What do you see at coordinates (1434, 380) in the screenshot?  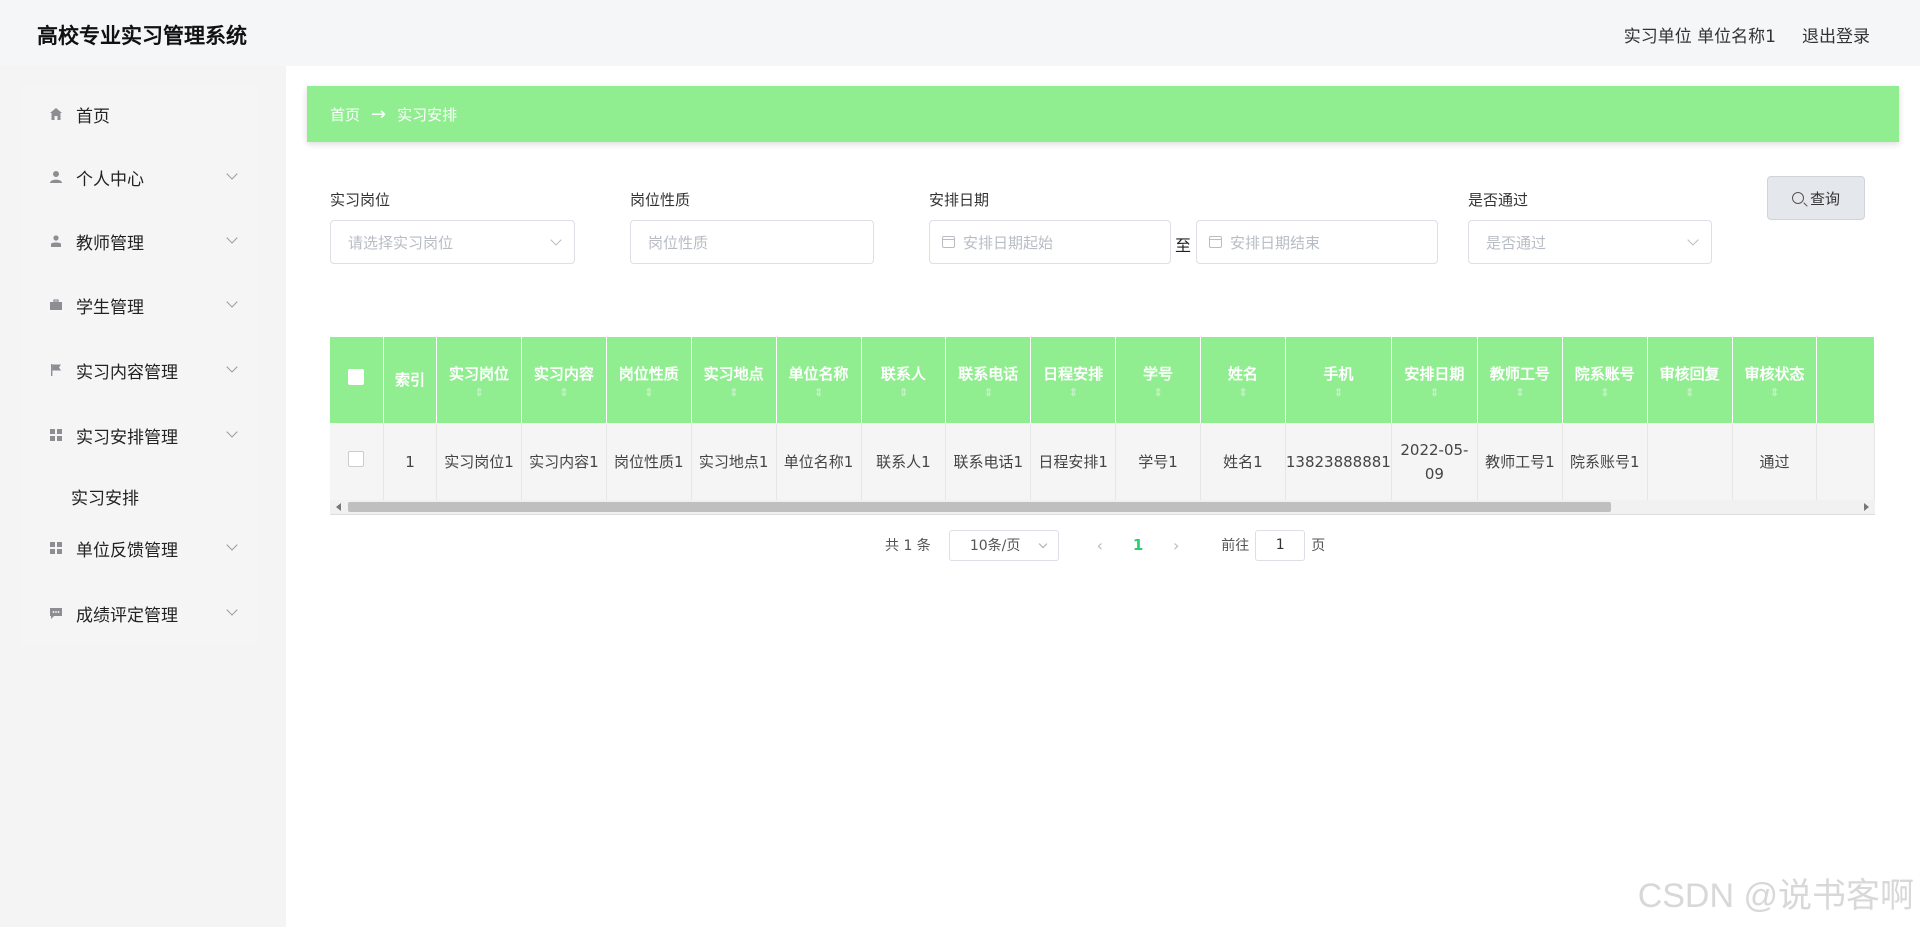 I see `column-header: 安排日期 ⇕` at bounding box center [1434, 380].